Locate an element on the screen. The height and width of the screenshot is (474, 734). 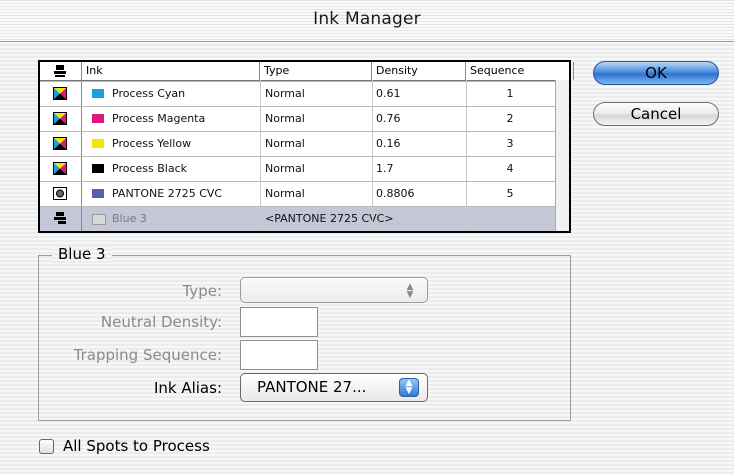
table-row: Process Magenta Normal 0.76 2 is located at coordinates (297, 118).